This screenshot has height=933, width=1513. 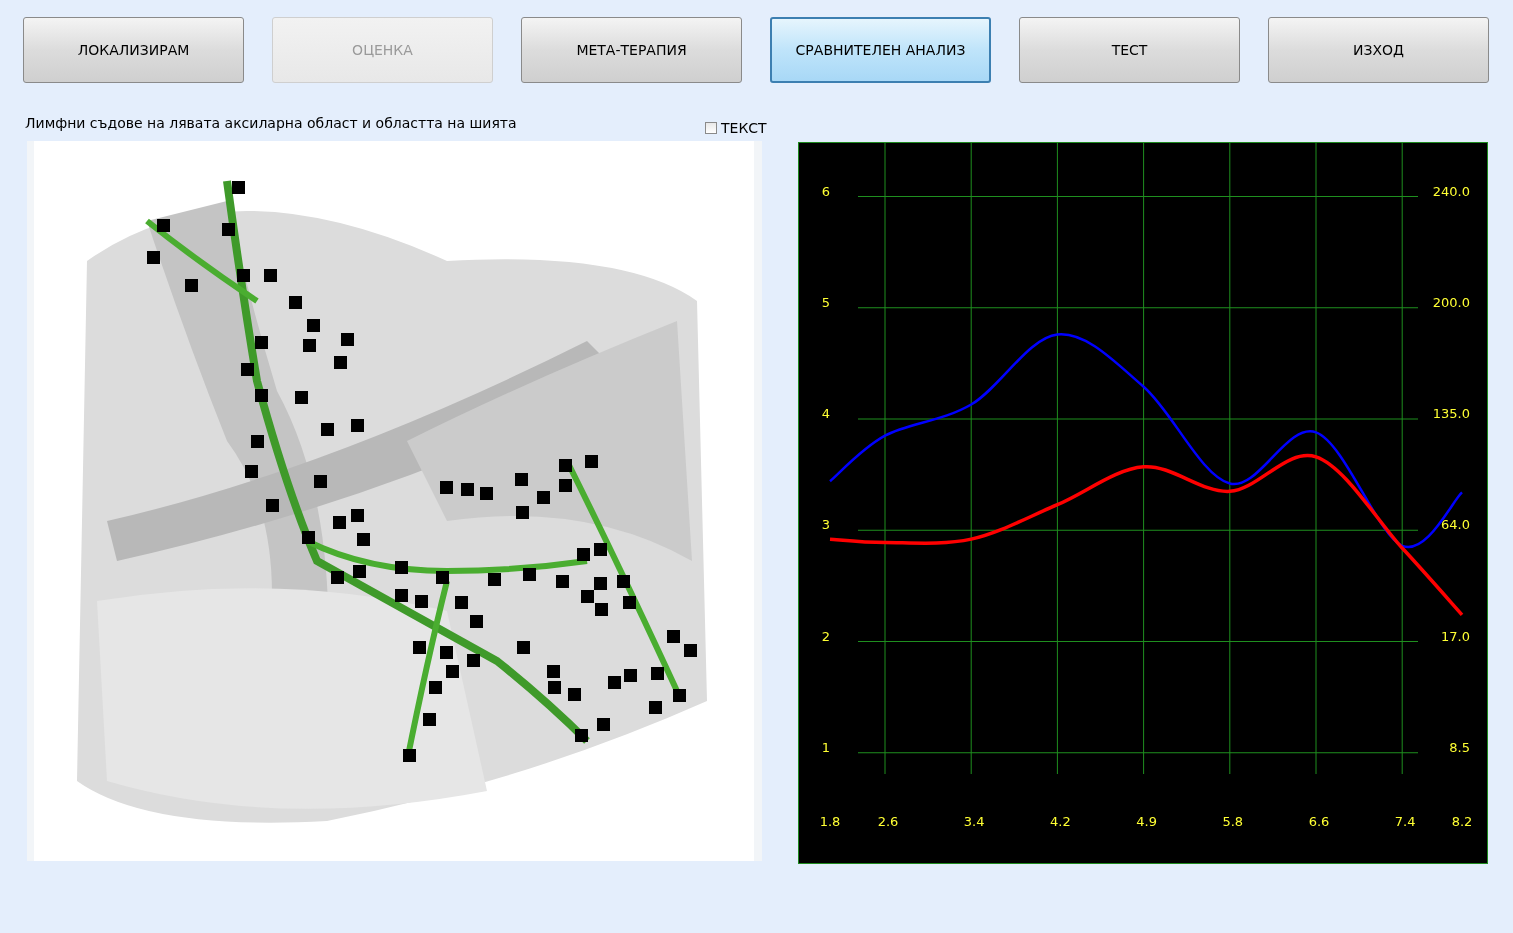 I want to click on toolbar-button: МЕТА-ТЕРАПИЯ, so click(x=631, y=50).